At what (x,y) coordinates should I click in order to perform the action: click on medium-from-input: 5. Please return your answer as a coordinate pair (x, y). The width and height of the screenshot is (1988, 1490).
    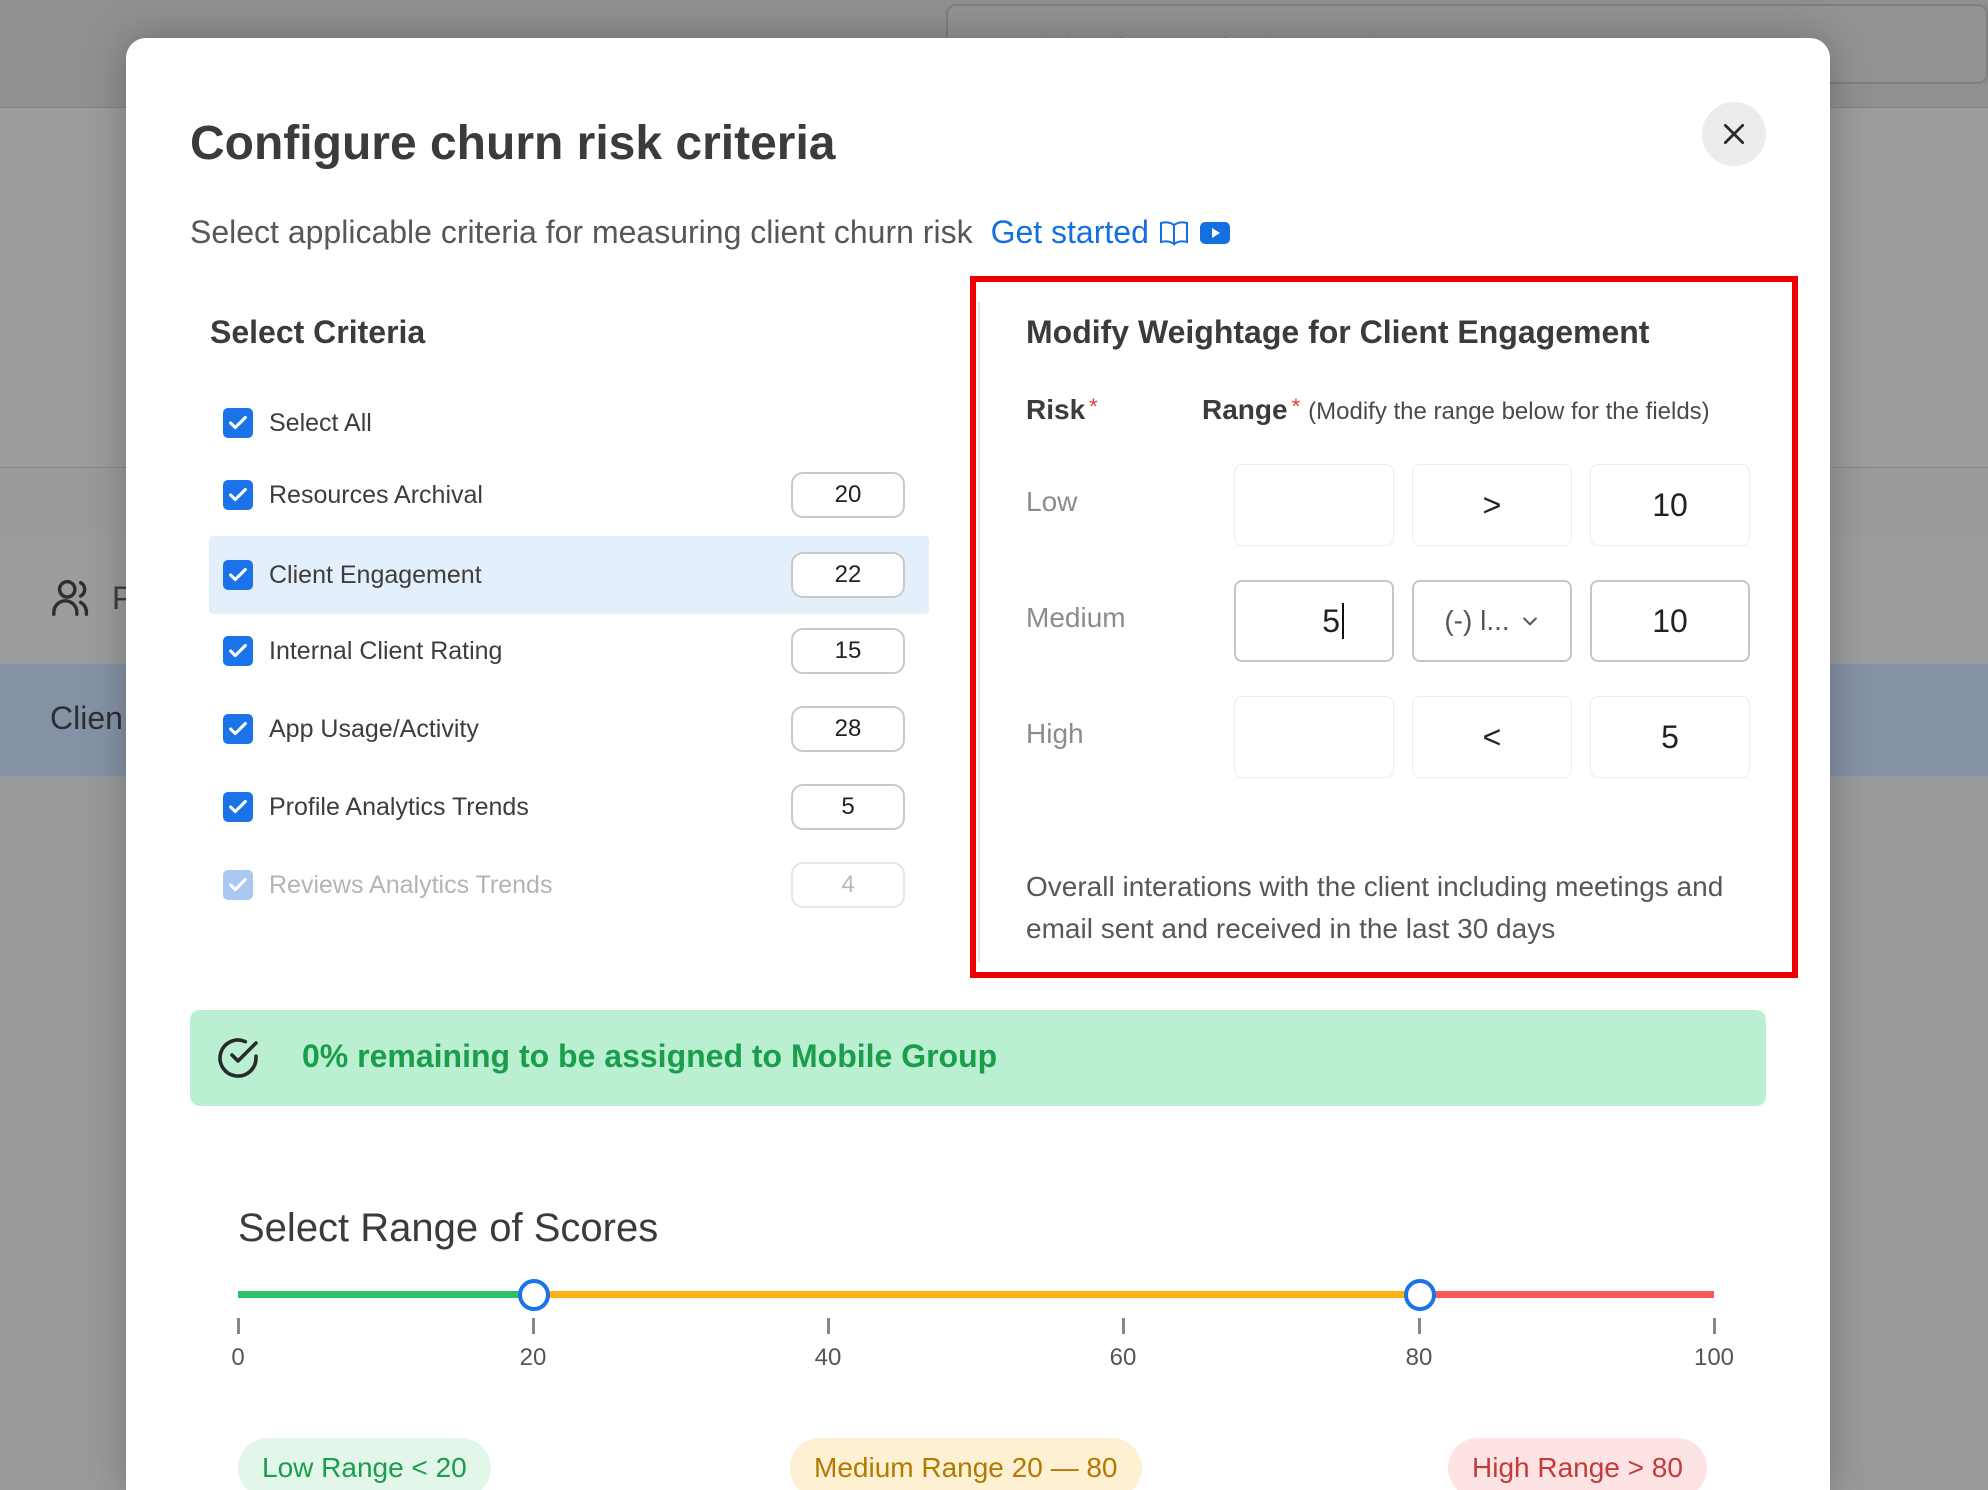
    Looking at the image, I should click on (1314, 621).